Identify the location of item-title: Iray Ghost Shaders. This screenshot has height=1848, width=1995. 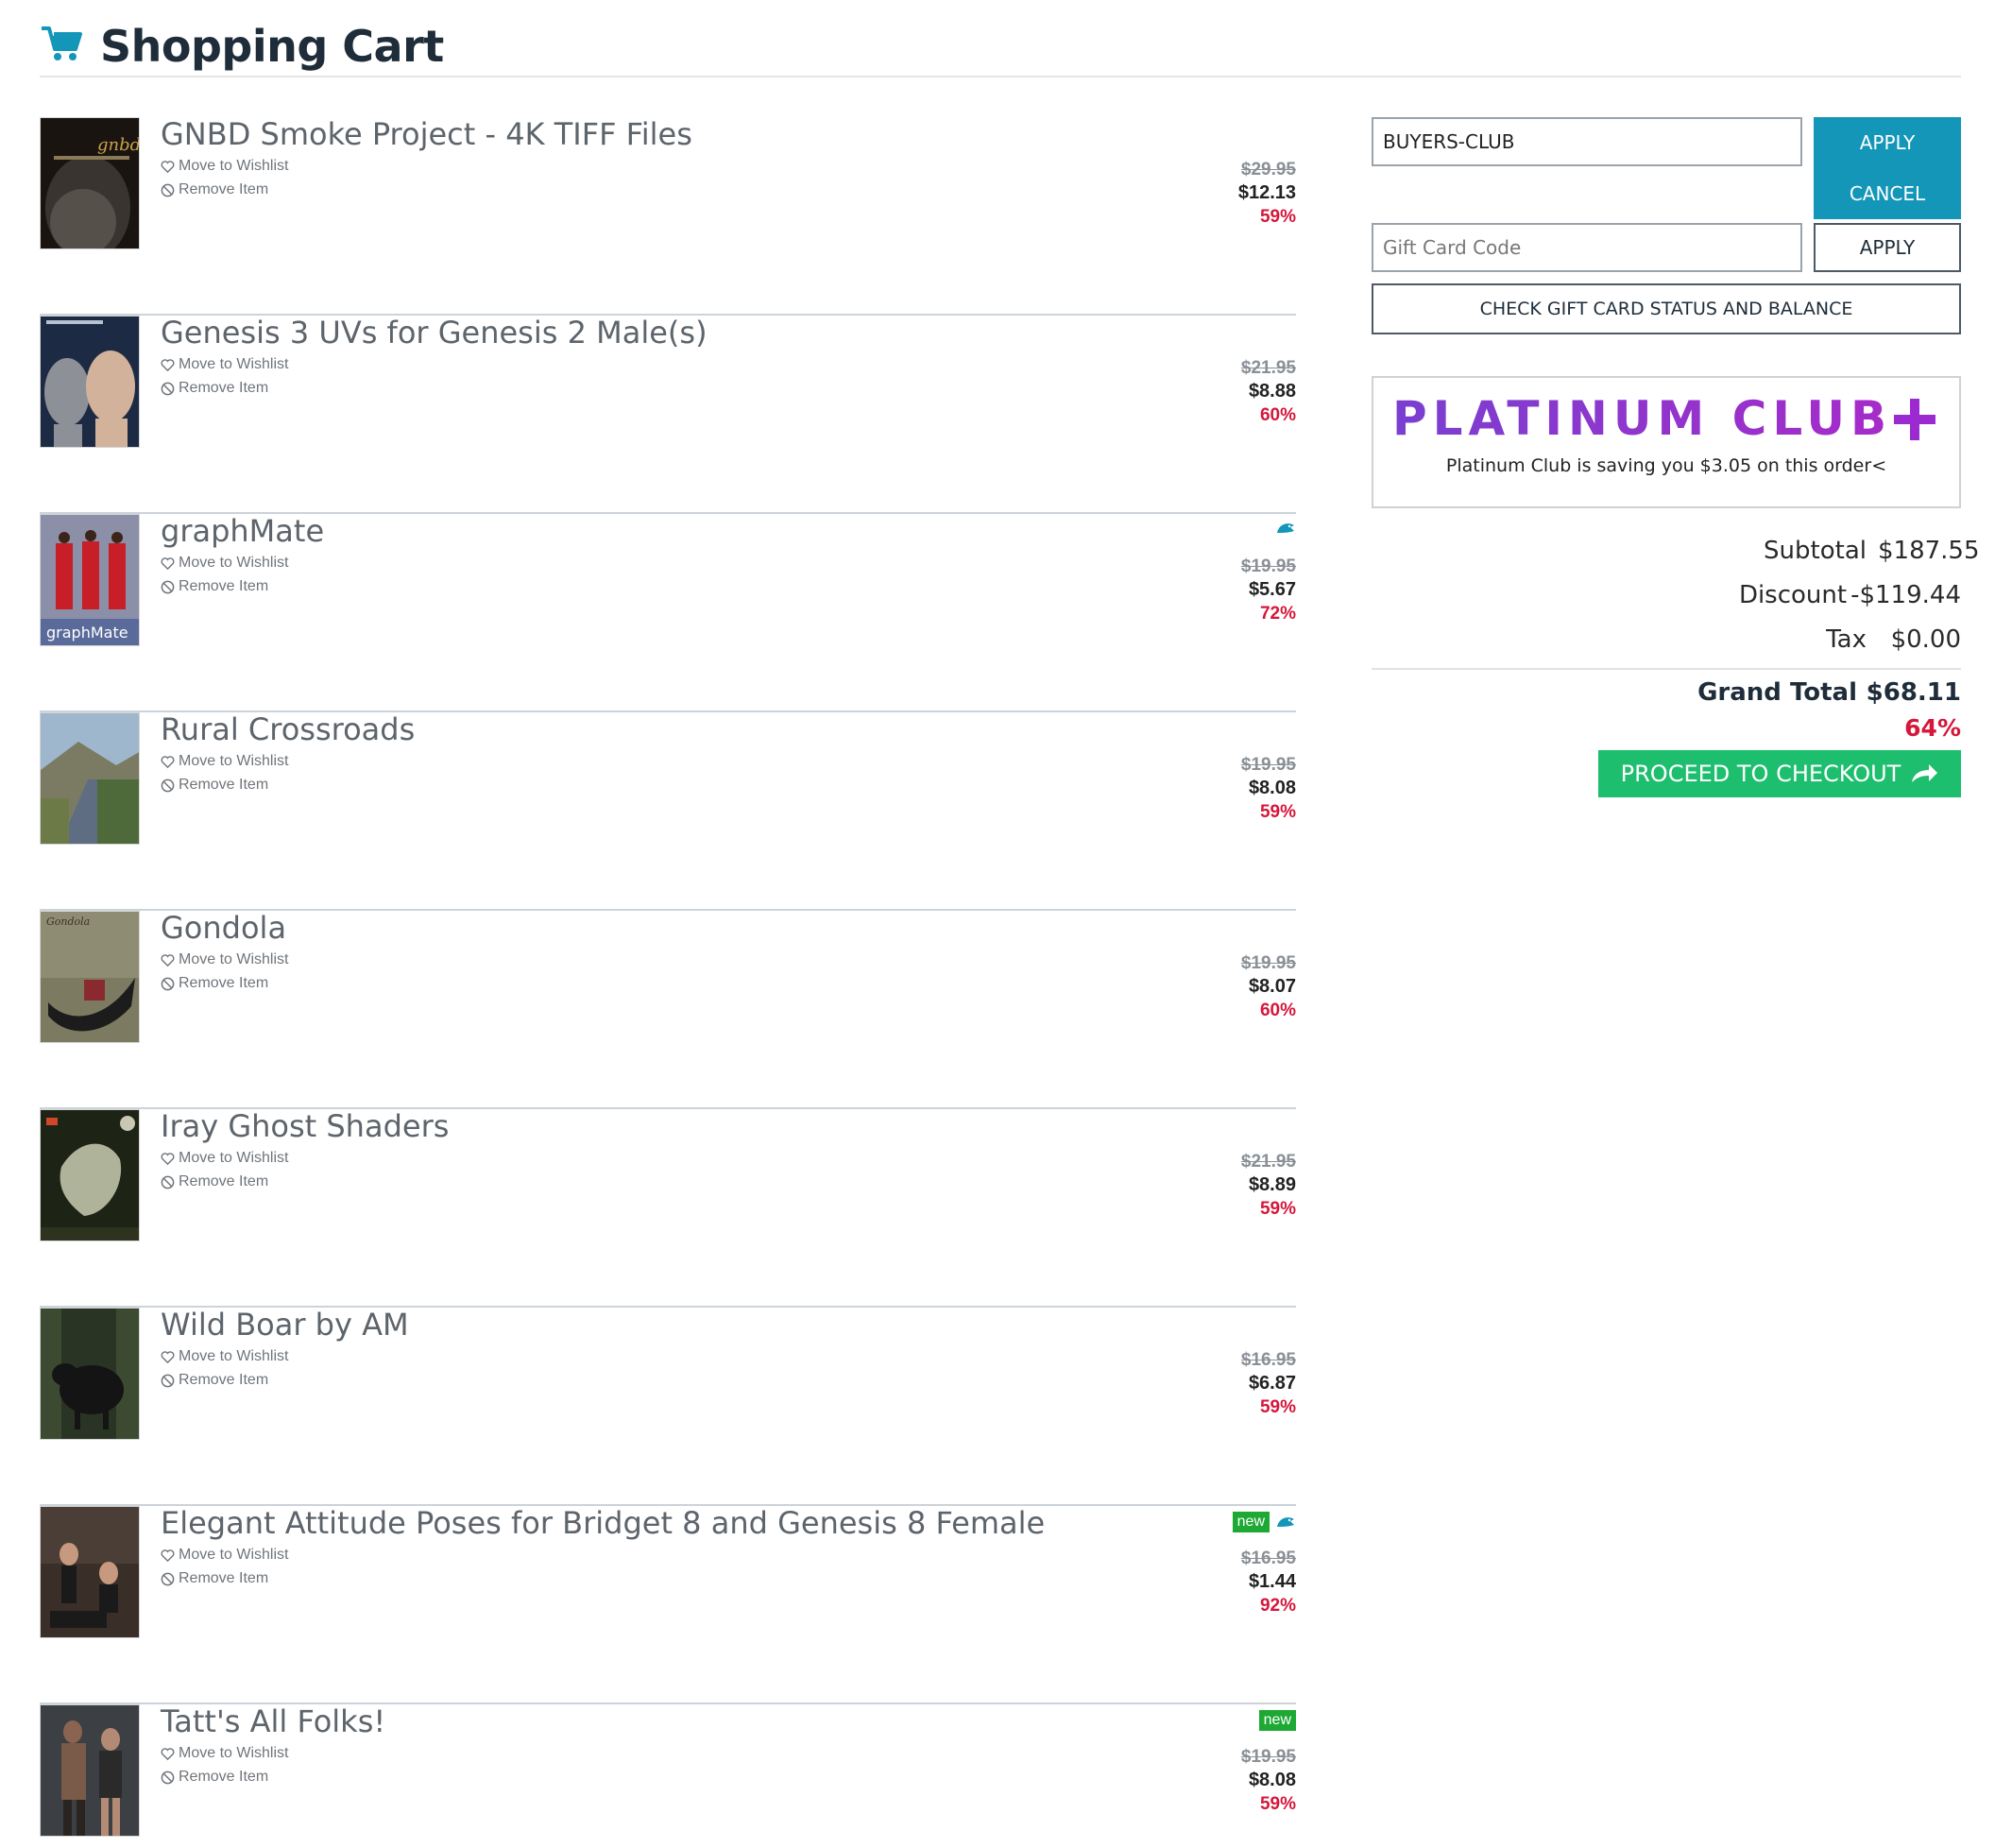
(305, 1126).